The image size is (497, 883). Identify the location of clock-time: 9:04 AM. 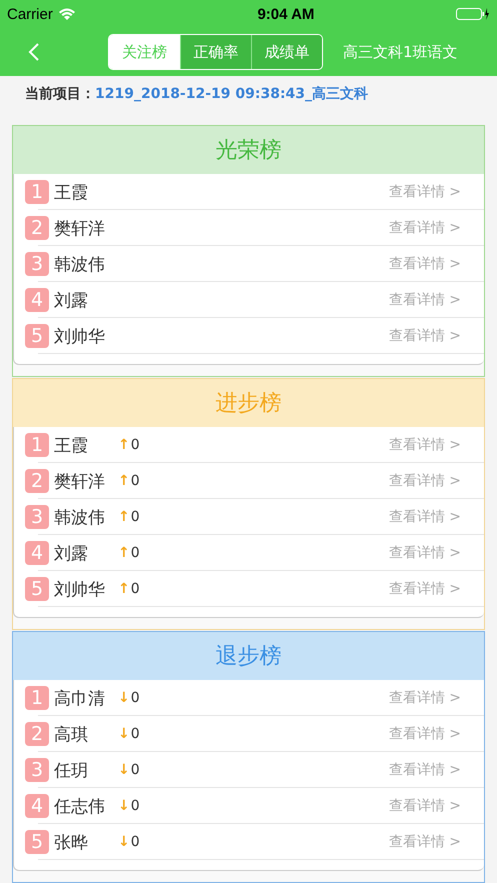
(285, 14).